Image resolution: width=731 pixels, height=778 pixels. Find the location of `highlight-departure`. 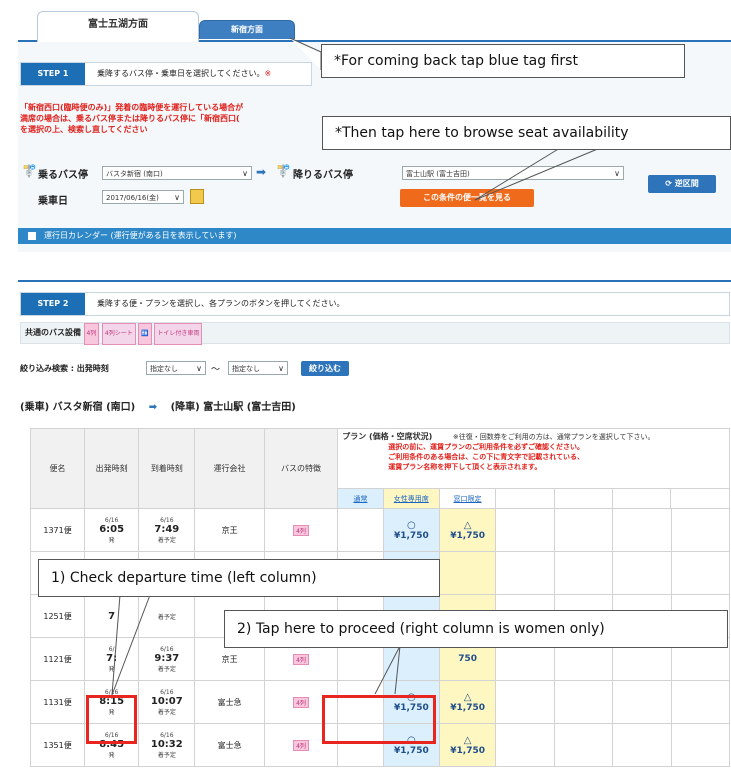

highlight-departure is located at coordinates (111, 719).